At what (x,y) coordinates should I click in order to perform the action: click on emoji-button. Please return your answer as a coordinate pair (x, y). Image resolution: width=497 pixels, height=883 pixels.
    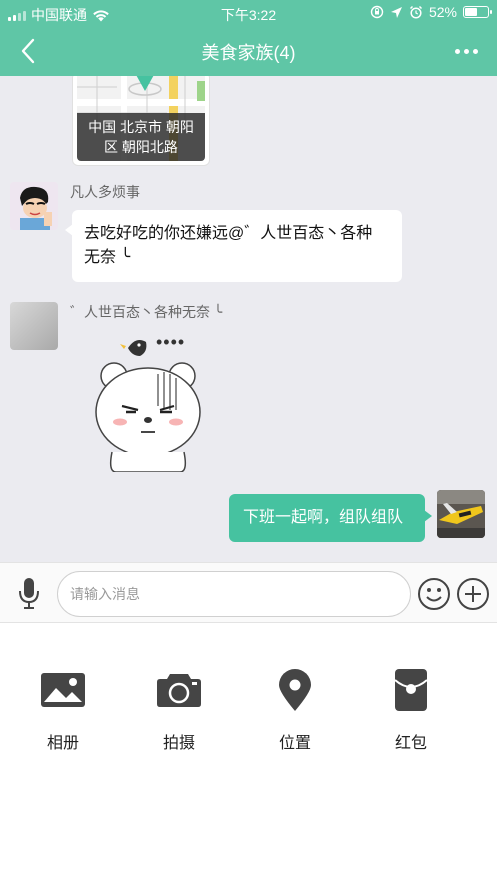
    Looking at the image, I should click on (434, 594).